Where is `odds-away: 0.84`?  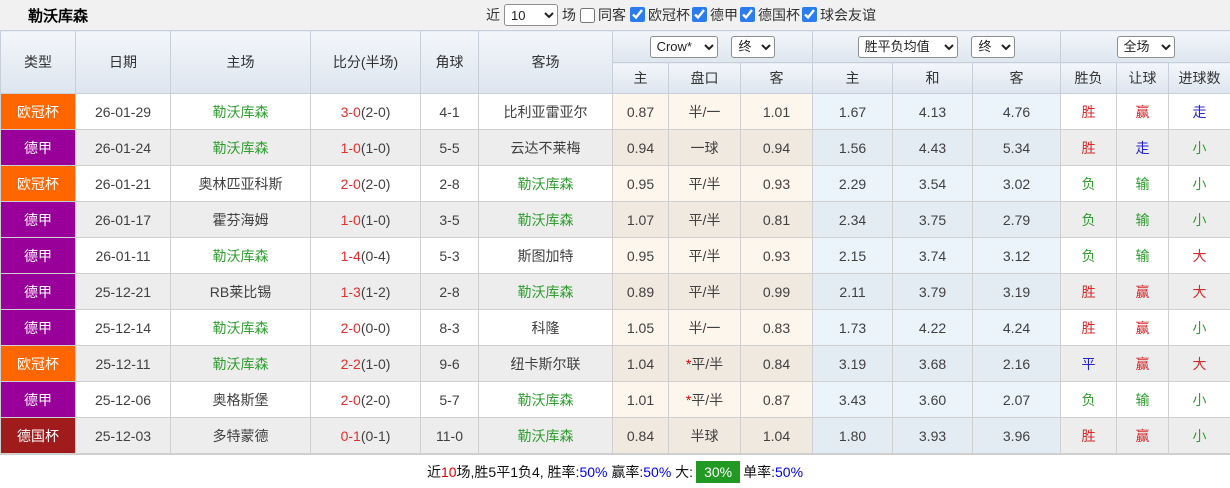
odds-away: 0.84 is located at coordinates (776, 363).